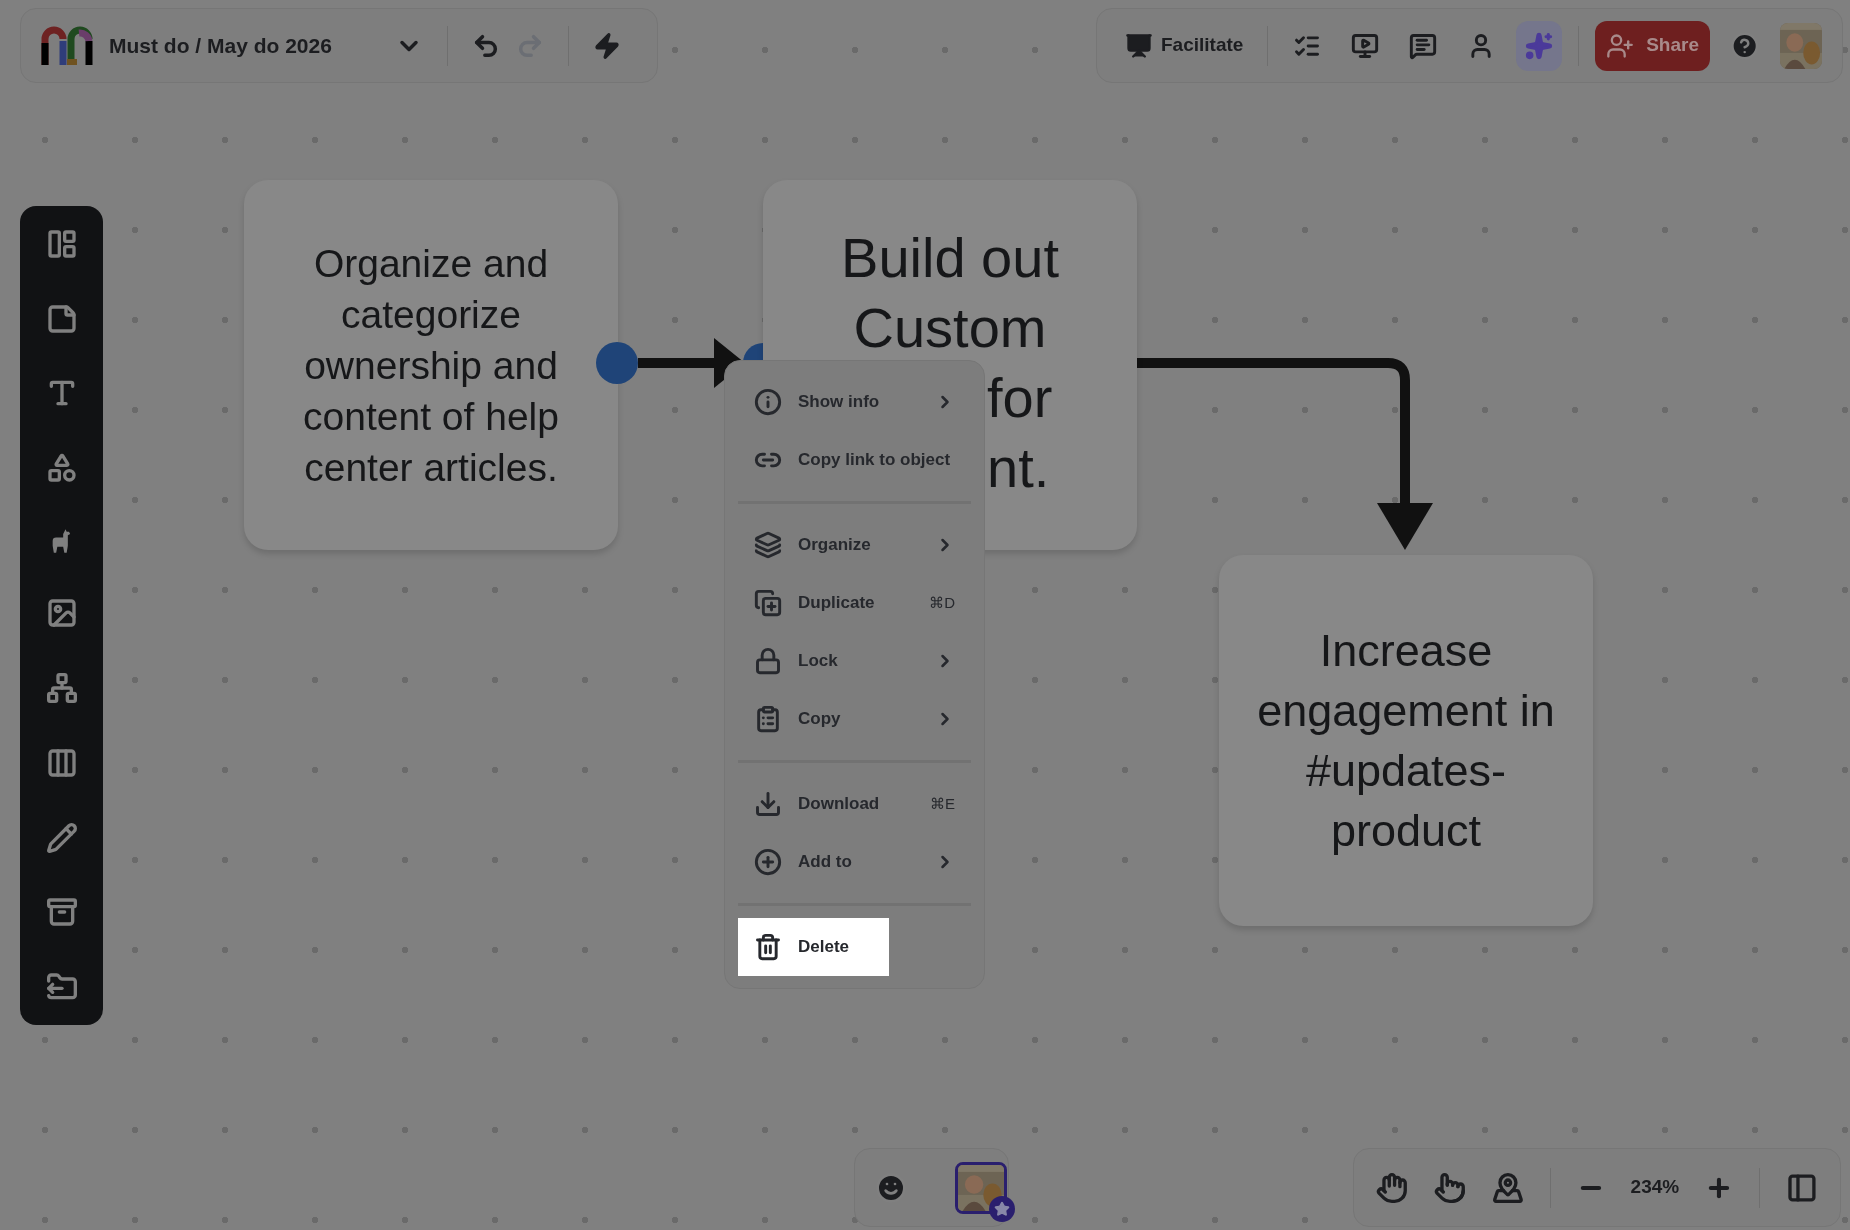 The image size is (1850, 1230). Describe the element at coordinates (950, 328) in the screenshot. I see `note-text: Custom` at that location.